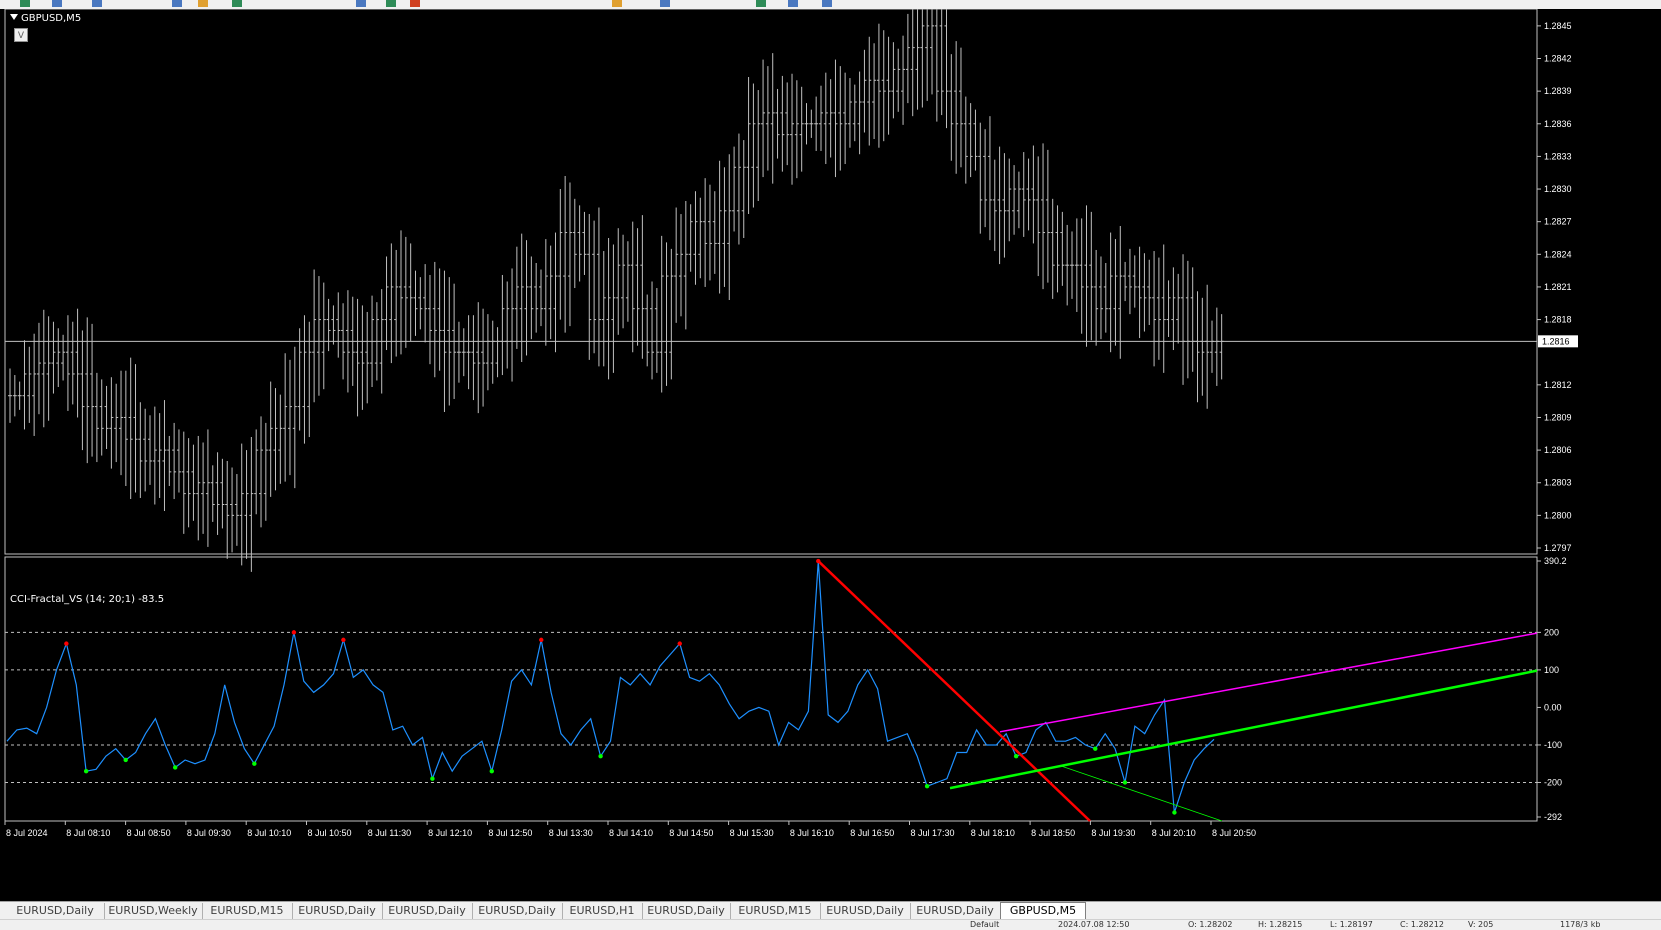  I want to click on time-axis-label: 8 Jul 11:30, so click(389, 833).